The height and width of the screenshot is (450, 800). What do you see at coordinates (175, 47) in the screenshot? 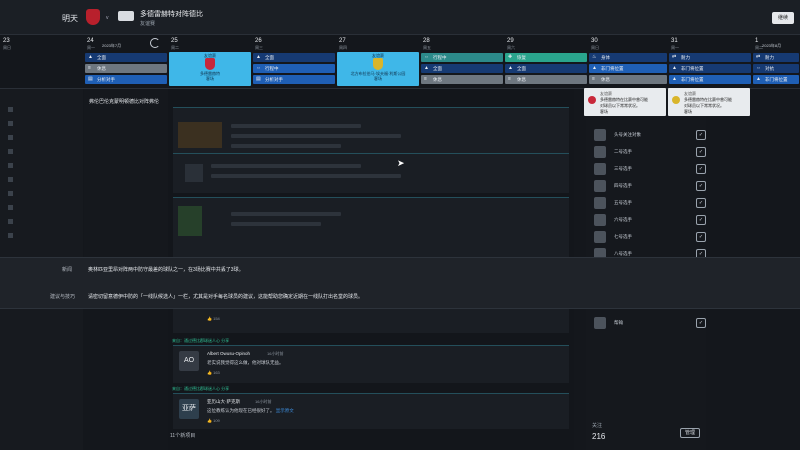
I see `day-of-week: 周二` at bounding box center [175, 47].